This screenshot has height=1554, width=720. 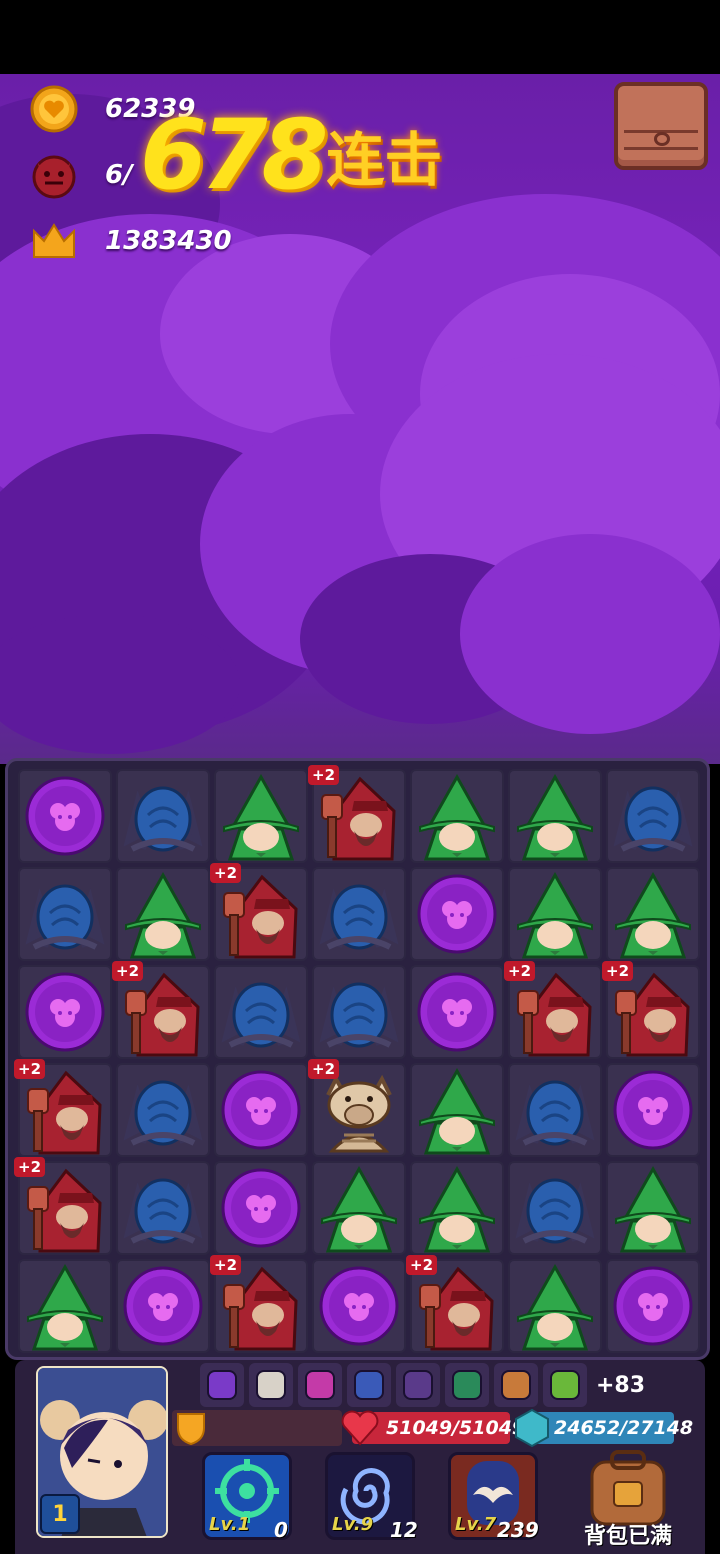 I want to click on hero-level: 1, so click(x=60, y=1514).